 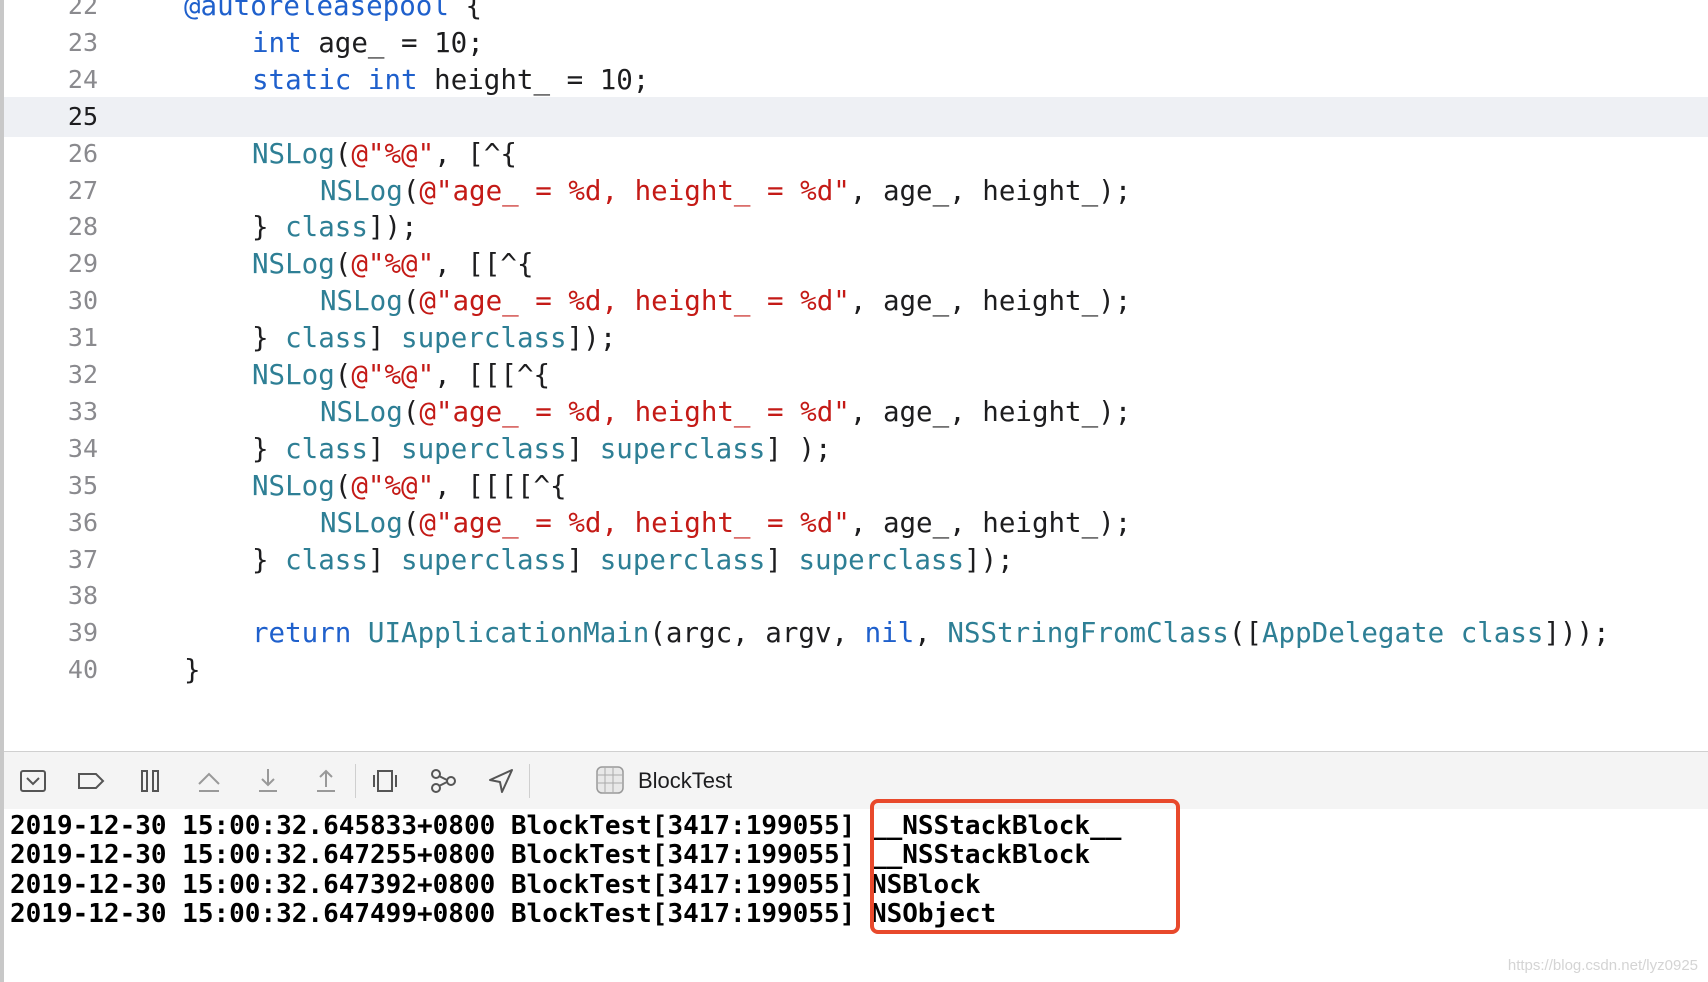 I want to click on code-line: 32 NSLog(@"%@", [[[^{, so click(x=856, y=375).